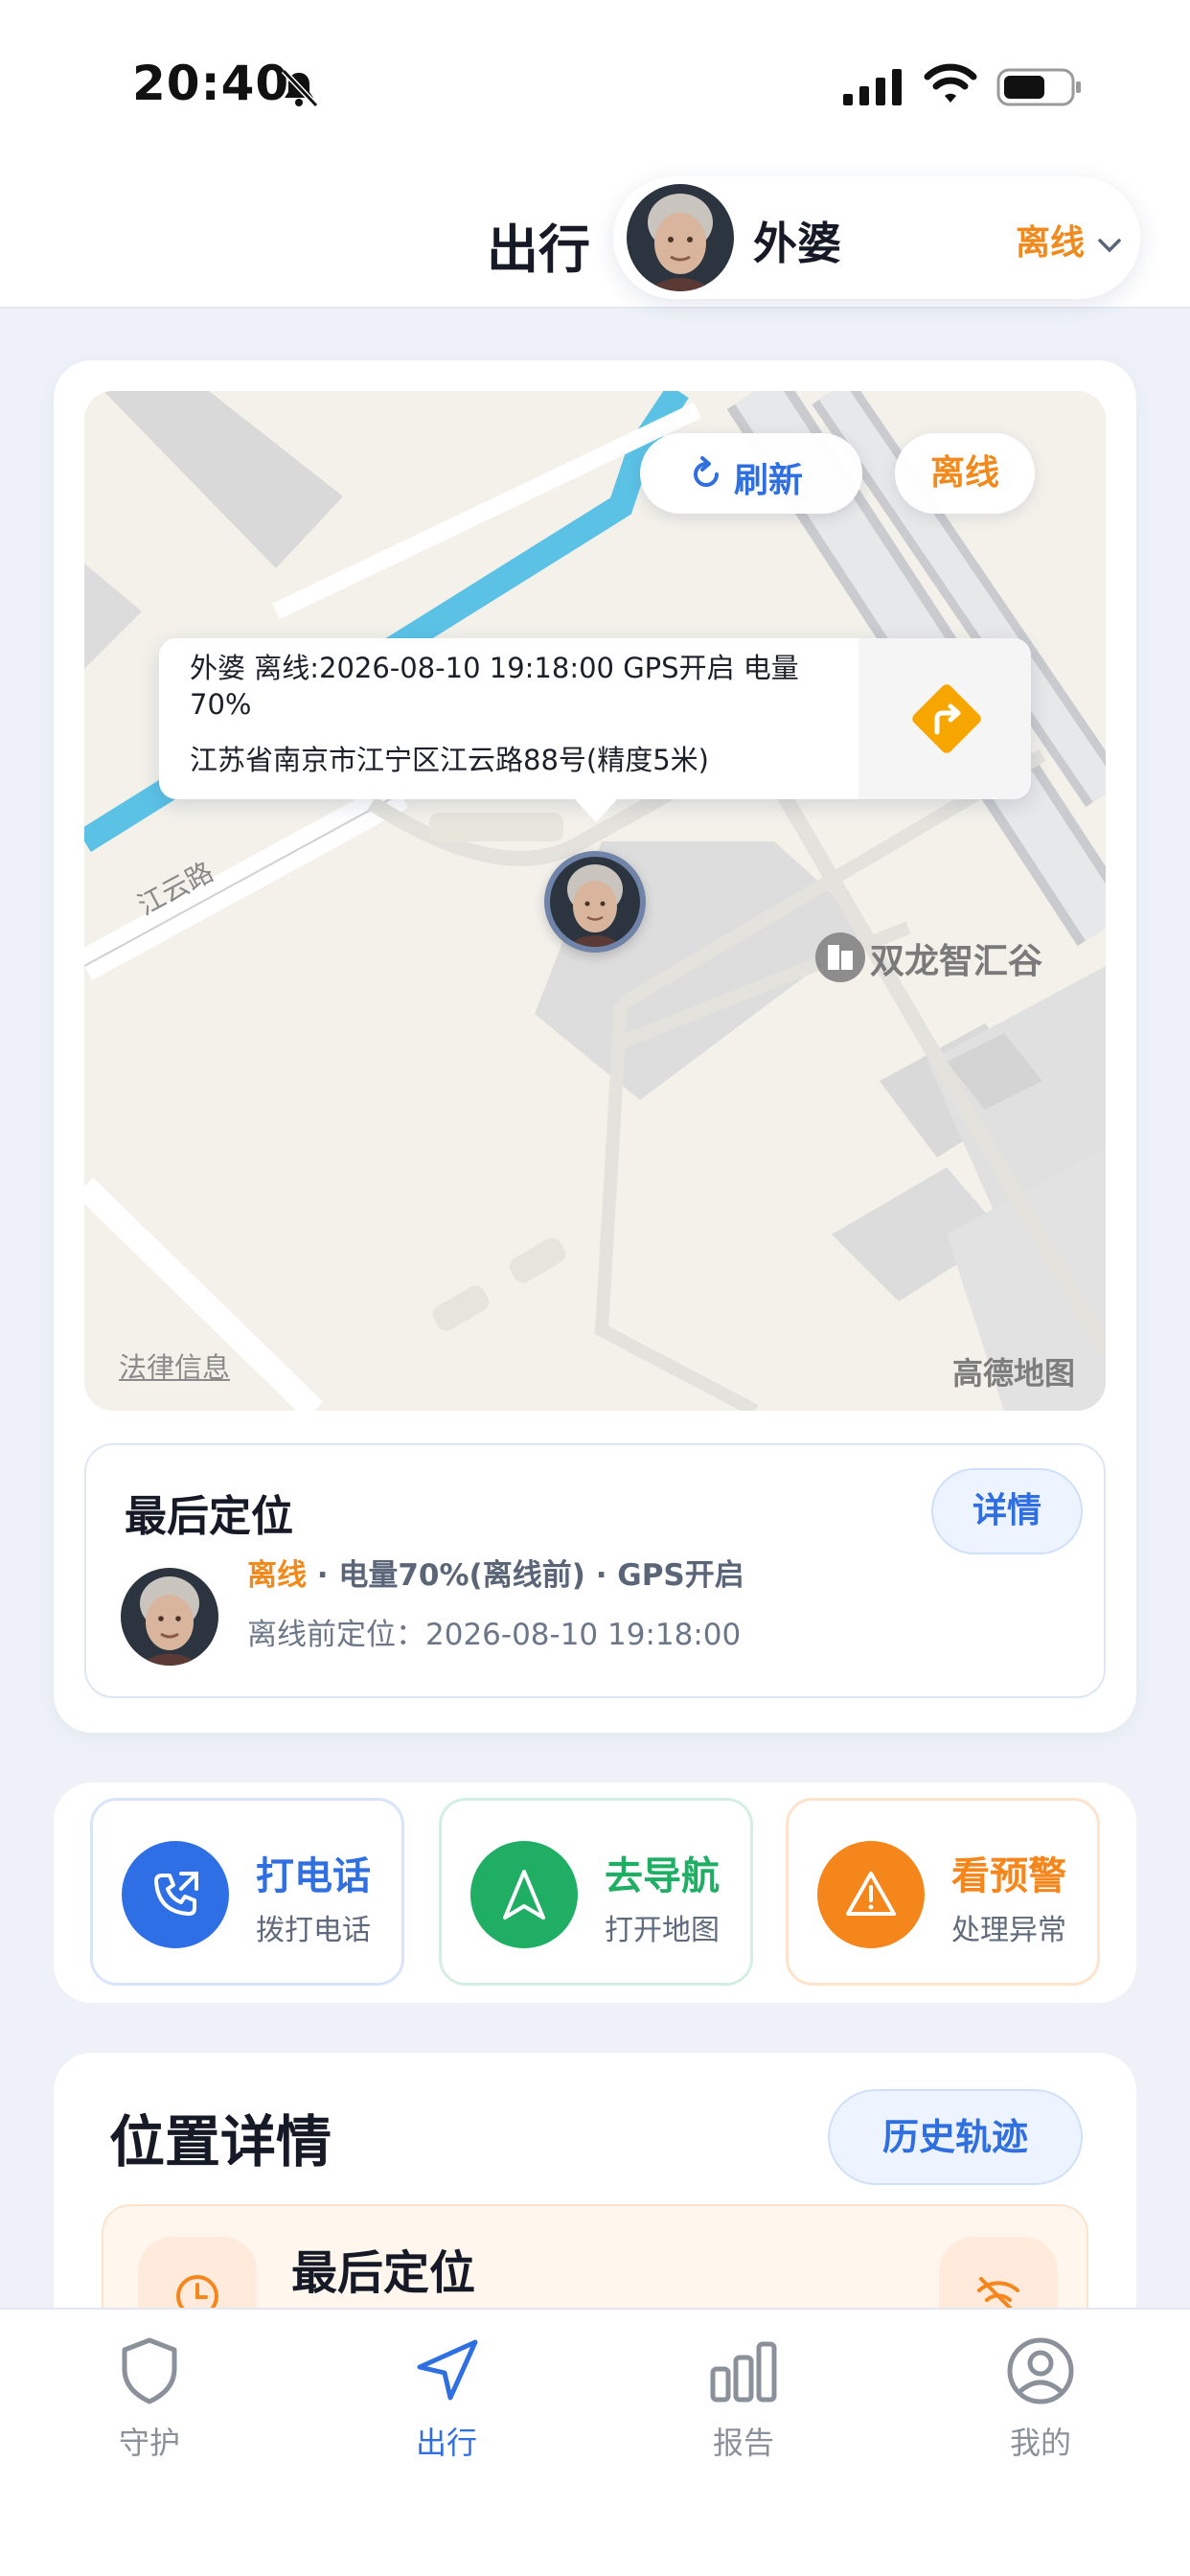 This screenshot has height=2576, width=1190. I want to click on section-title: 位置详情, so click(221, 2141).